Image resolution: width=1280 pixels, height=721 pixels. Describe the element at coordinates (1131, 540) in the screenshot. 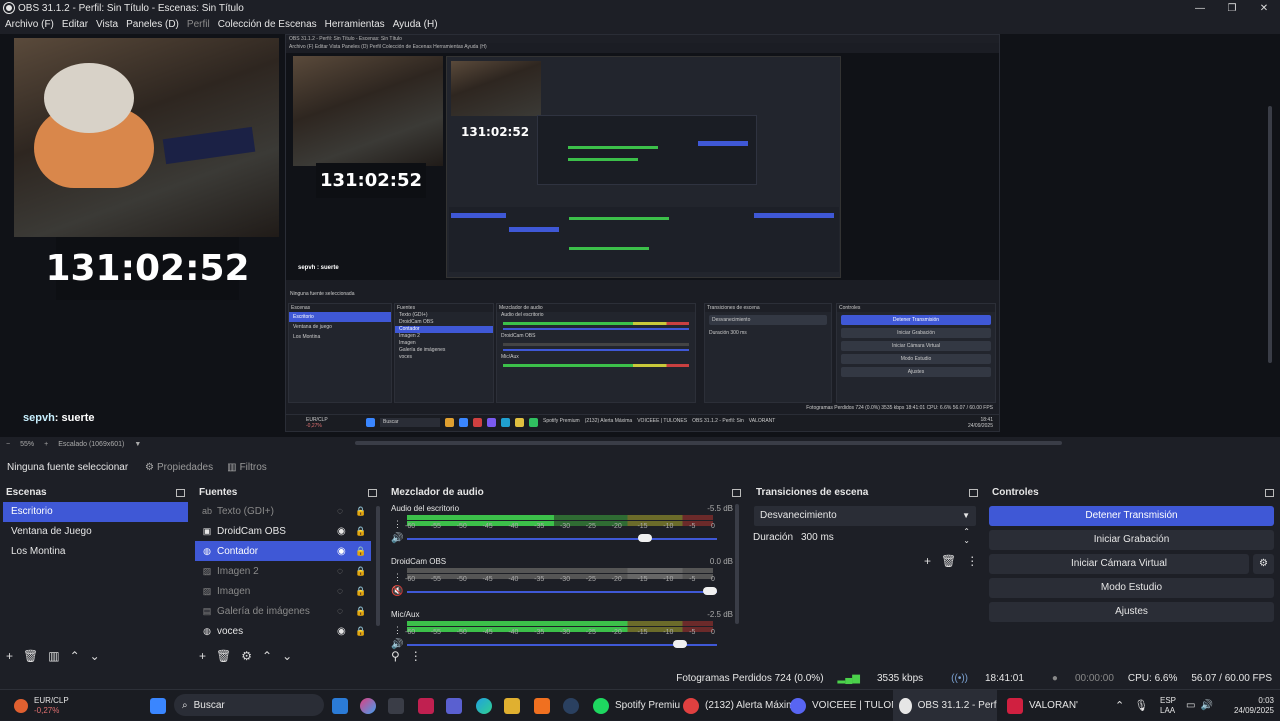

I see `start-recording-button: Iniciar Grabación` at that location.